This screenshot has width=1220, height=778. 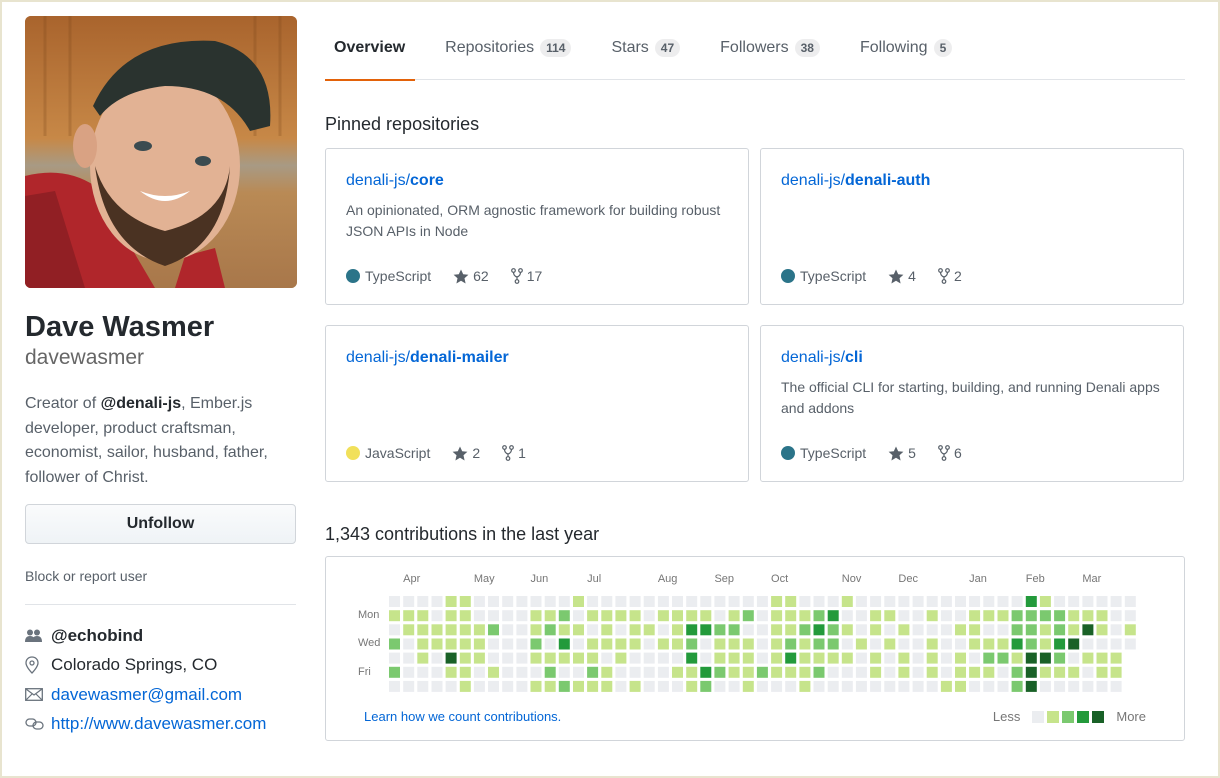 What do you see at coordinates (161, 152) in the screenshot?
I see `avatar` at bounding box center [161, 152].